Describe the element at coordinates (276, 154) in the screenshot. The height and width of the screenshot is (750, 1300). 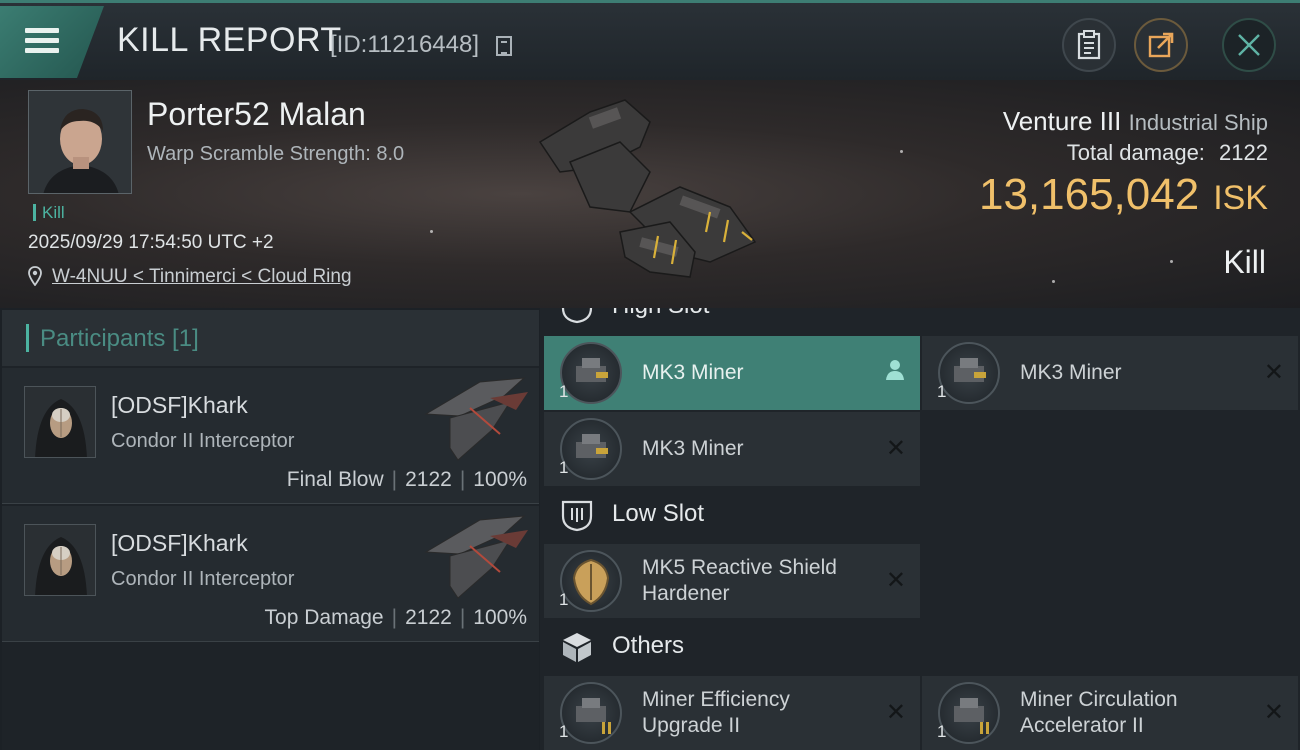
I see `warp-scramble-strength: Warp Scramble Strength: 8.0` at that location.